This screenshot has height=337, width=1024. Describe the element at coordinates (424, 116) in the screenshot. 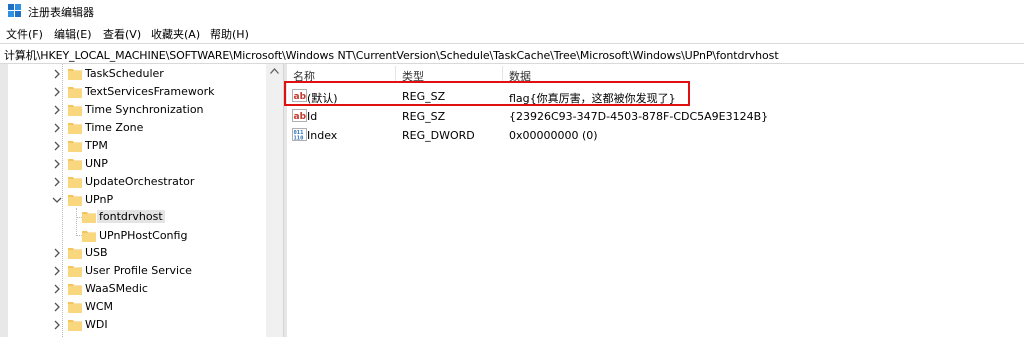

I see `value-type: REG_SZ` at that location.